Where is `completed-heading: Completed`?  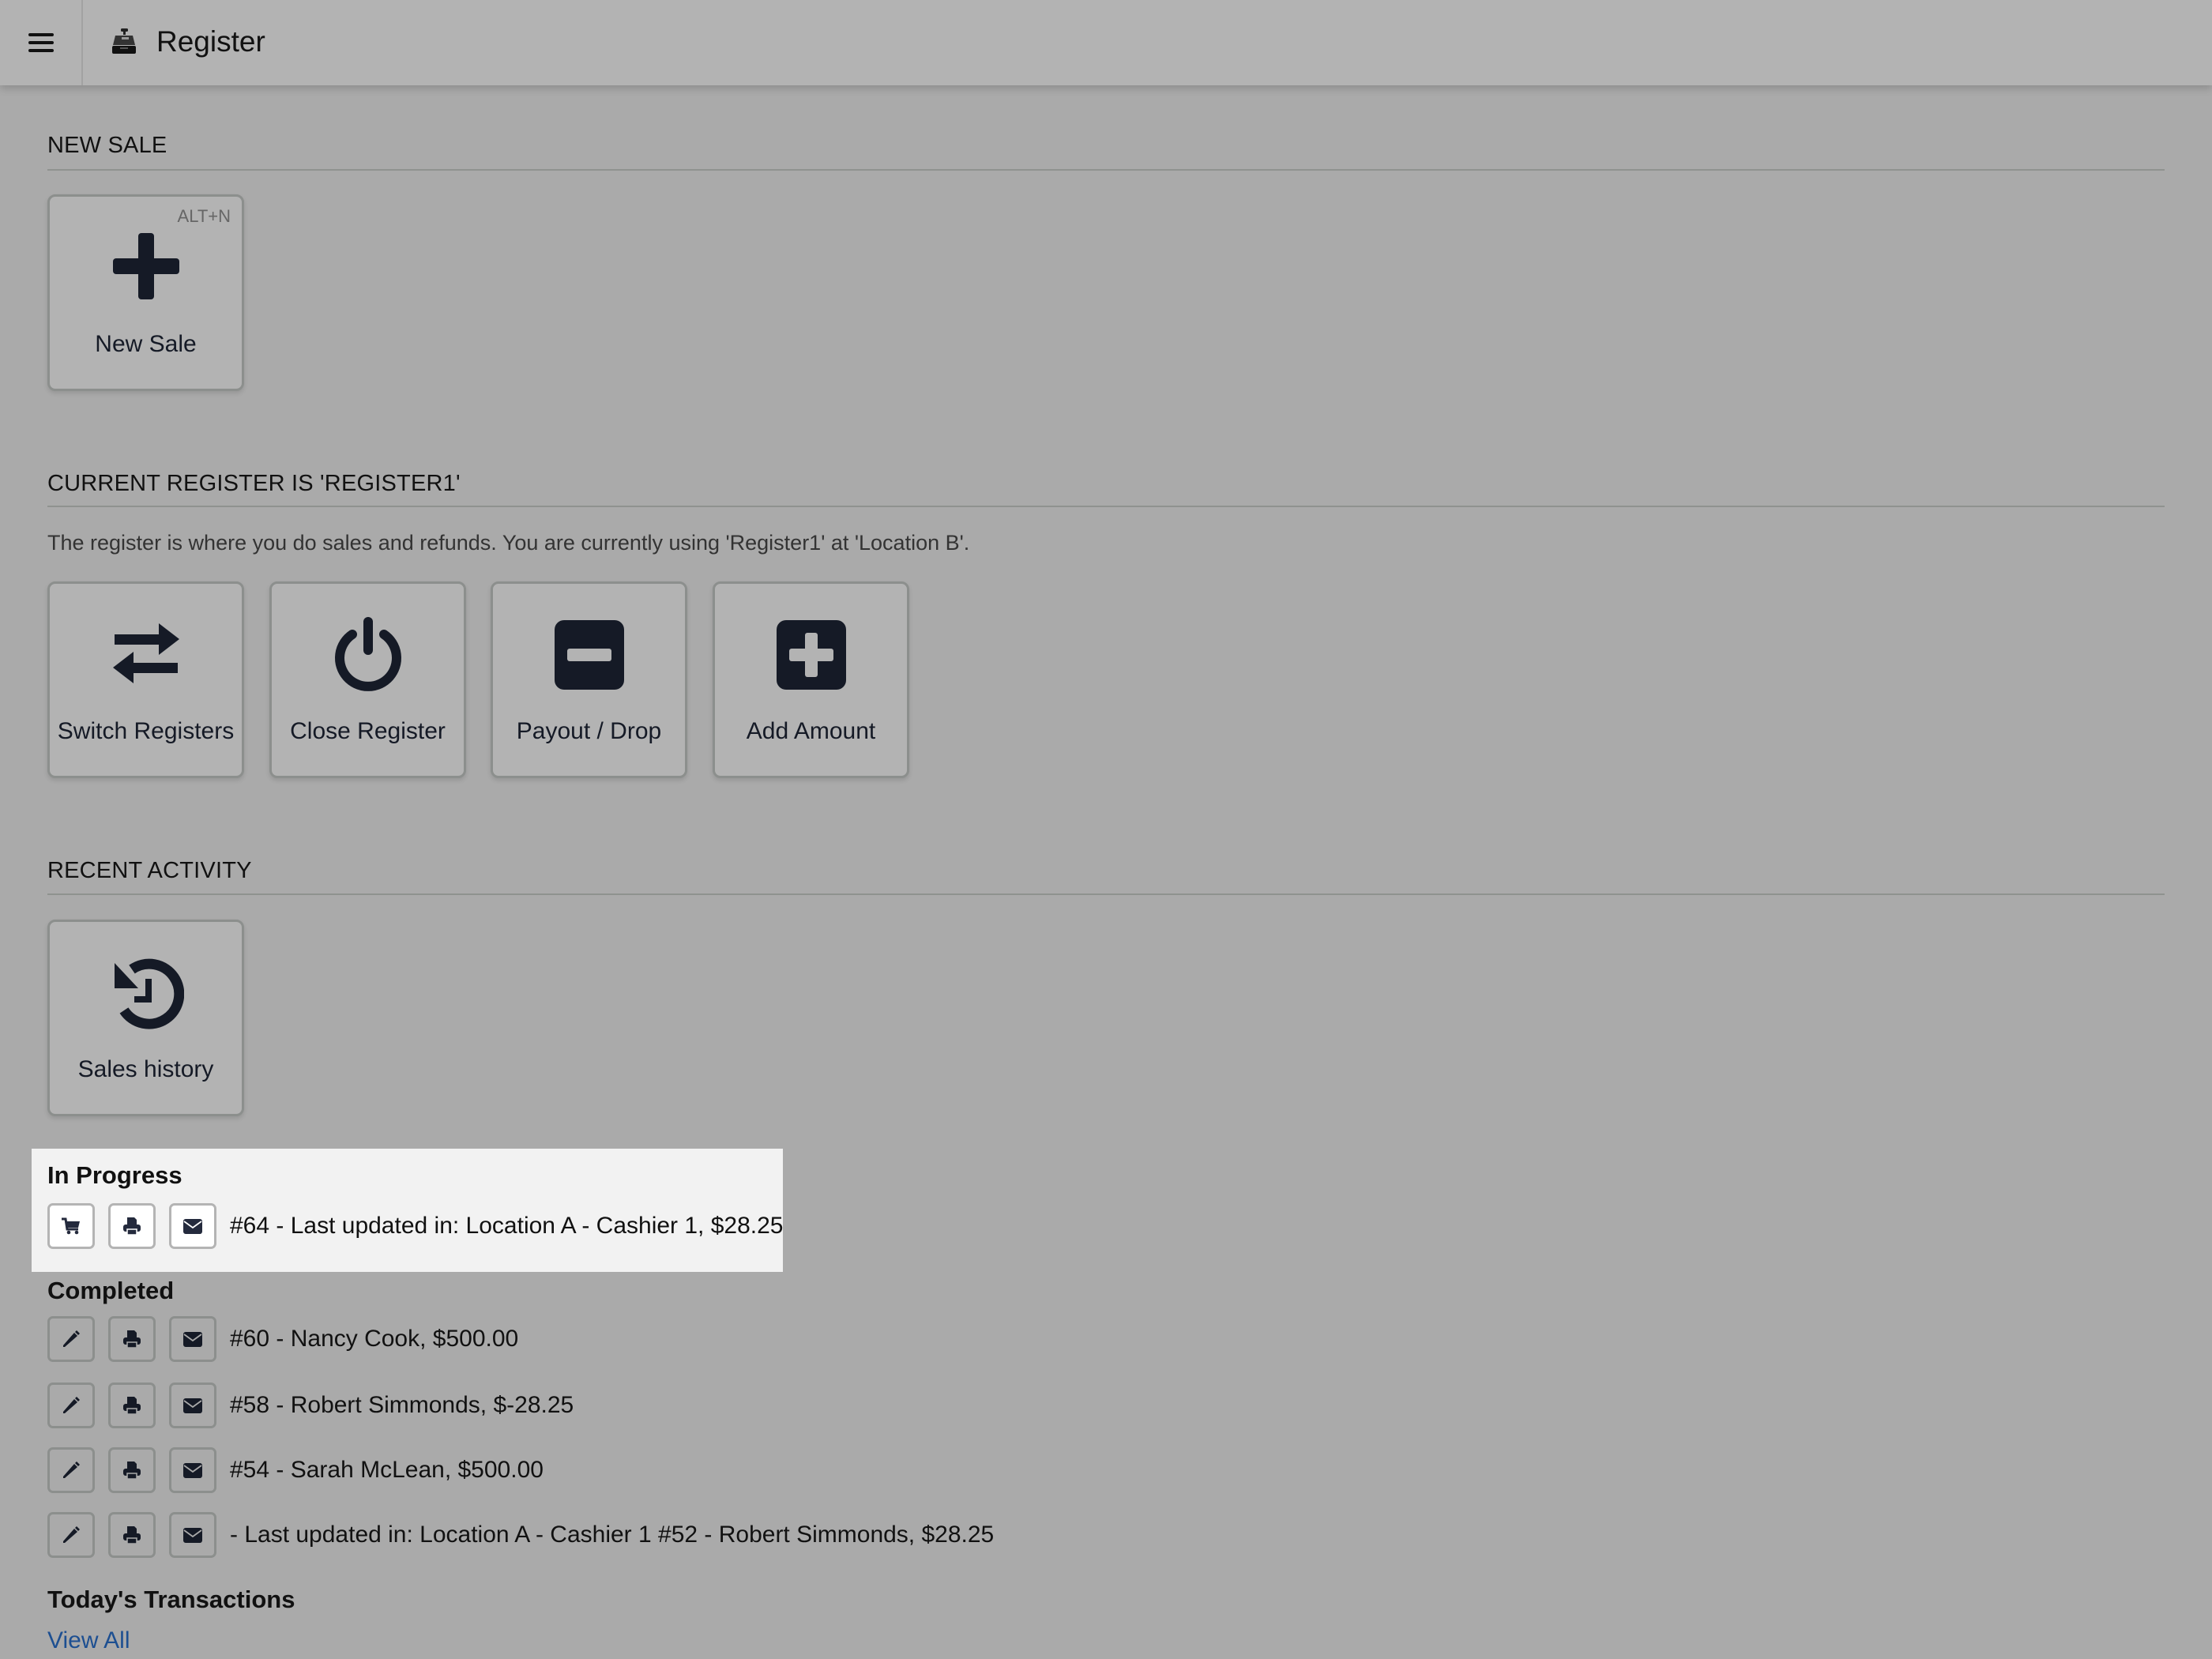 completed-heading: Completed is located at coordinates (111, 1291).